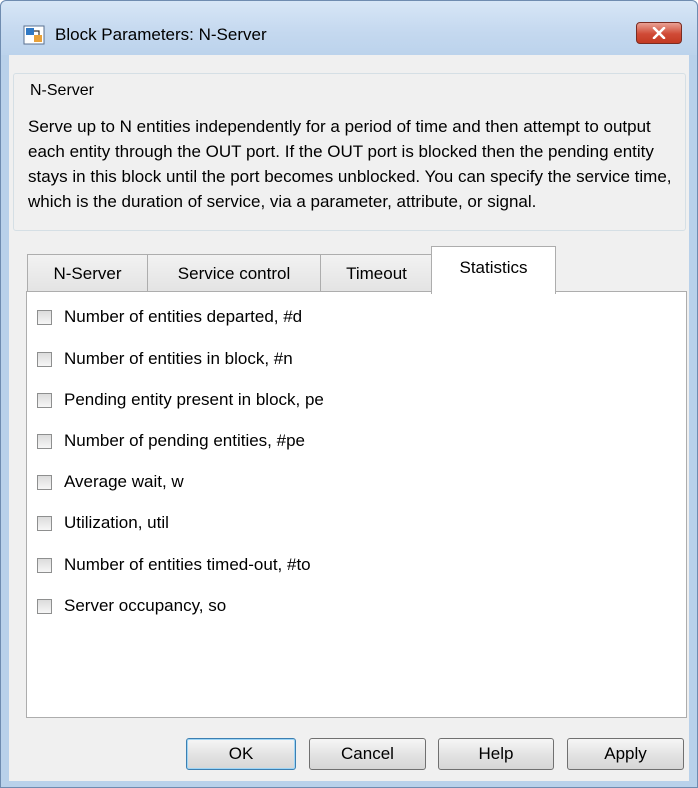 The width and height of the screenshot is (698, 788). Describe the element at coordinates (44, 565) in the screenshot. I see `stat-timed-out-checkbox` at that location.